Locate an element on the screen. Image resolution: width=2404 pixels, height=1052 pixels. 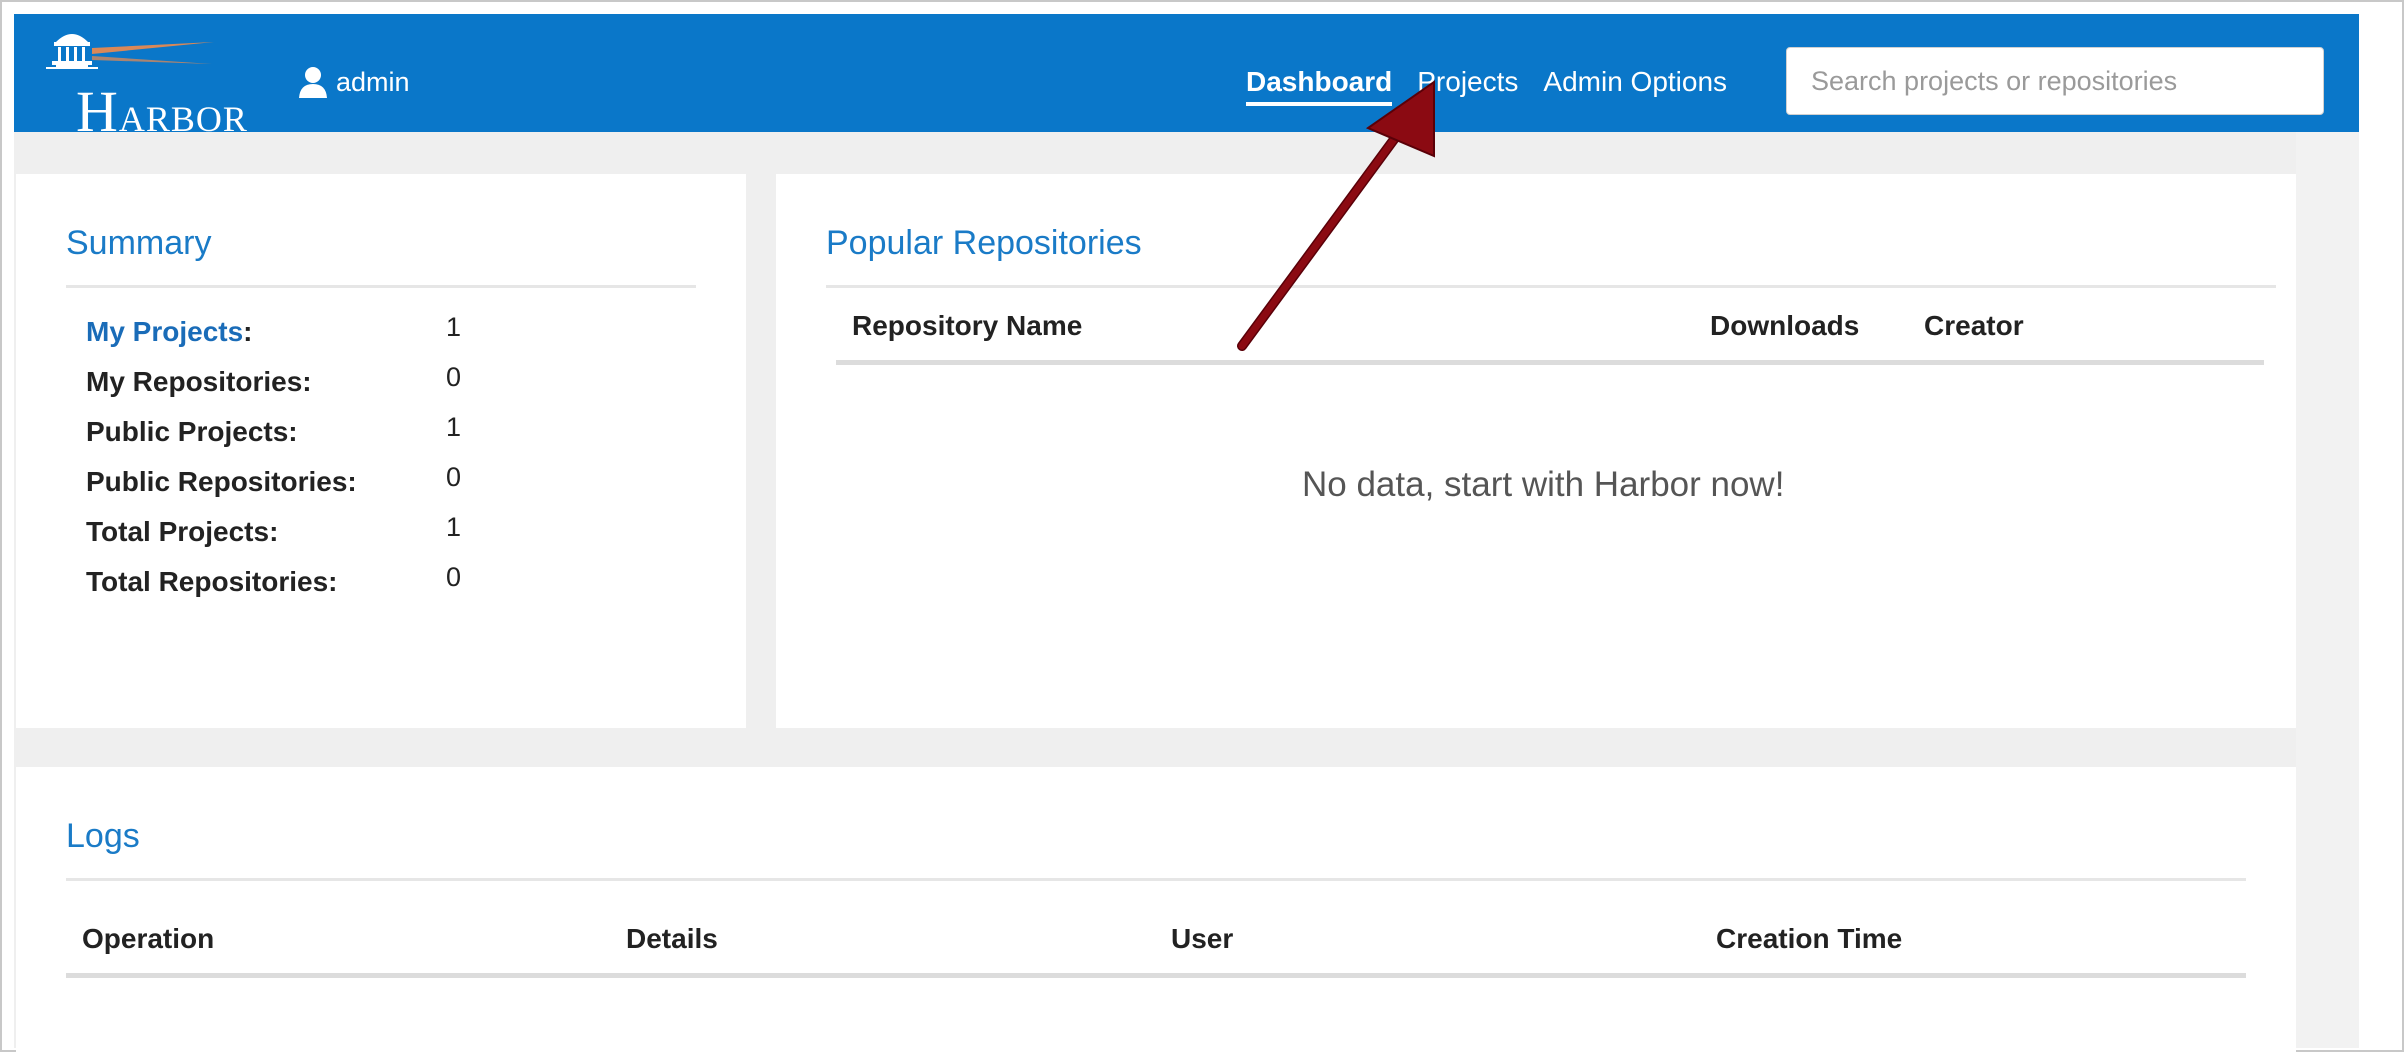
summary-label: Public Repositories: is located at coordinates (221, 481).